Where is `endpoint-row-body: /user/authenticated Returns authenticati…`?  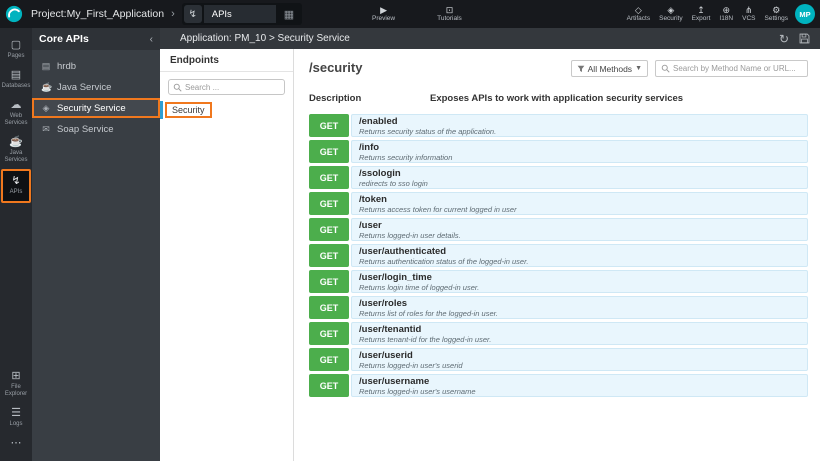 endpoint-row-body: /user/authenticated Returns authenticati… is located at coordinates (579, 255).